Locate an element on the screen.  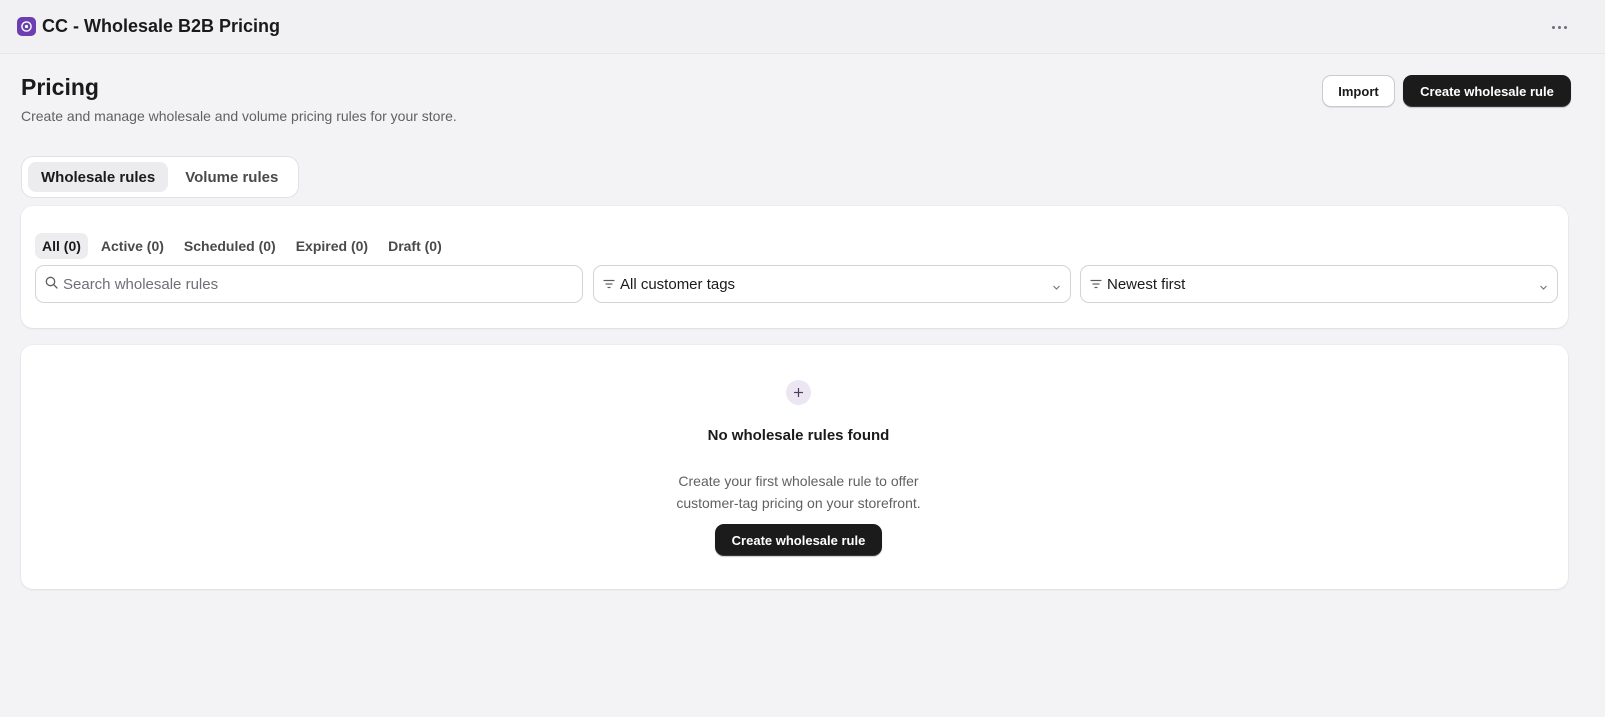
empty-state-create-button: Create wholesale rule is located at coordinates (798, 540).